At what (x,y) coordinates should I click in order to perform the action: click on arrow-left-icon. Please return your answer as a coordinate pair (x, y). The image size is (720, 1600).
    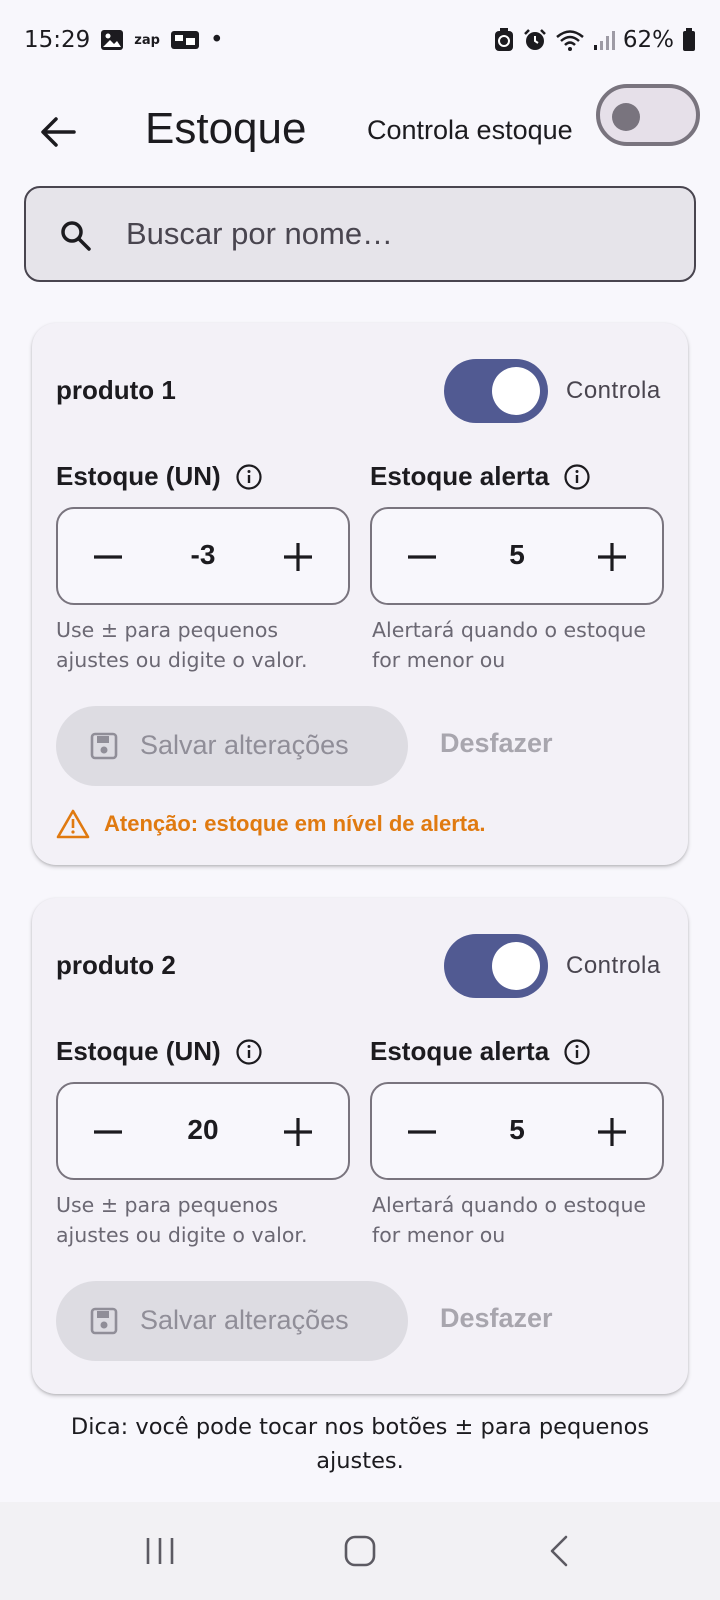
    Looking at the image, I should click on (58, 132).